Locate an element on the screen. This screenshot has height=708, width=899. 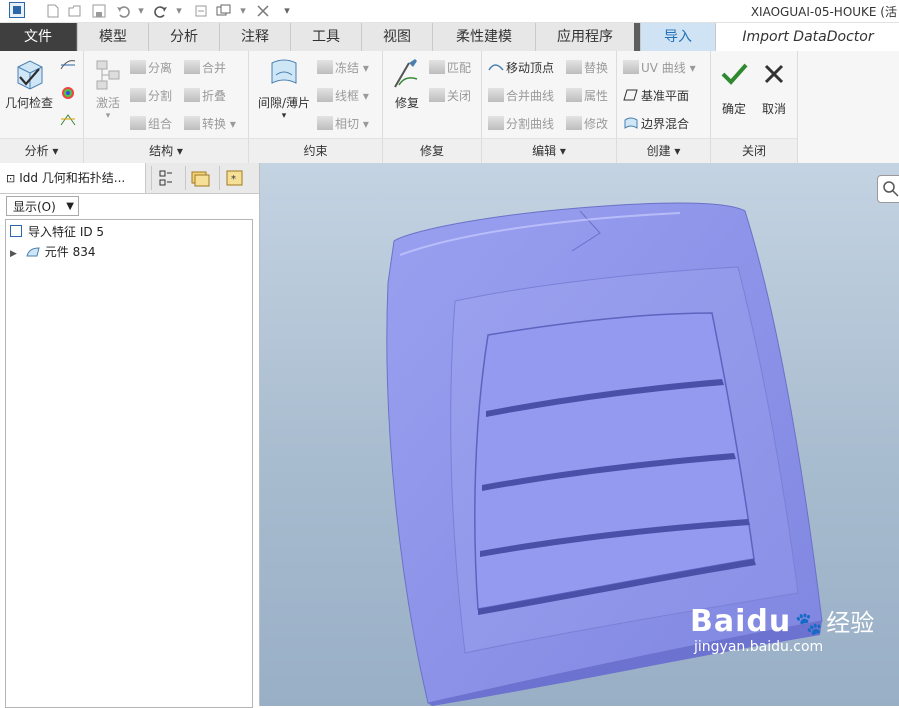
analysis-tool-1-icon is located at coordinates (68, 66).